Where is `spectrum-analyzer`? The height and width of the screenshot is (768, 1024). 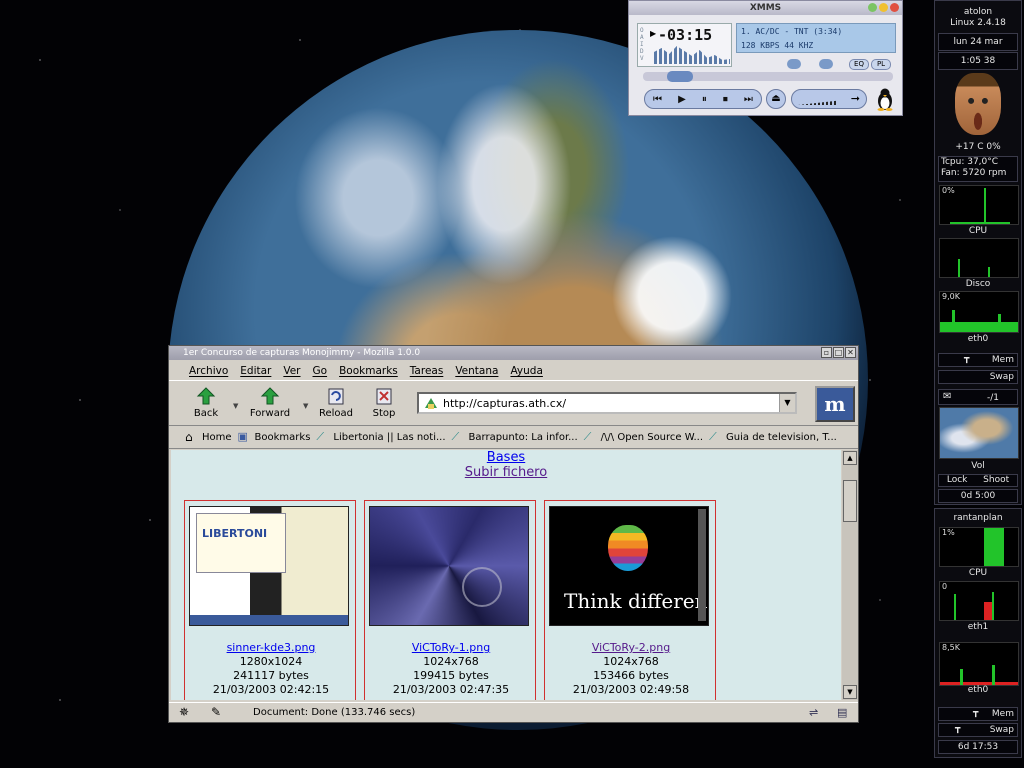
spectrum-analyzer is located at coordinates (692, 55).